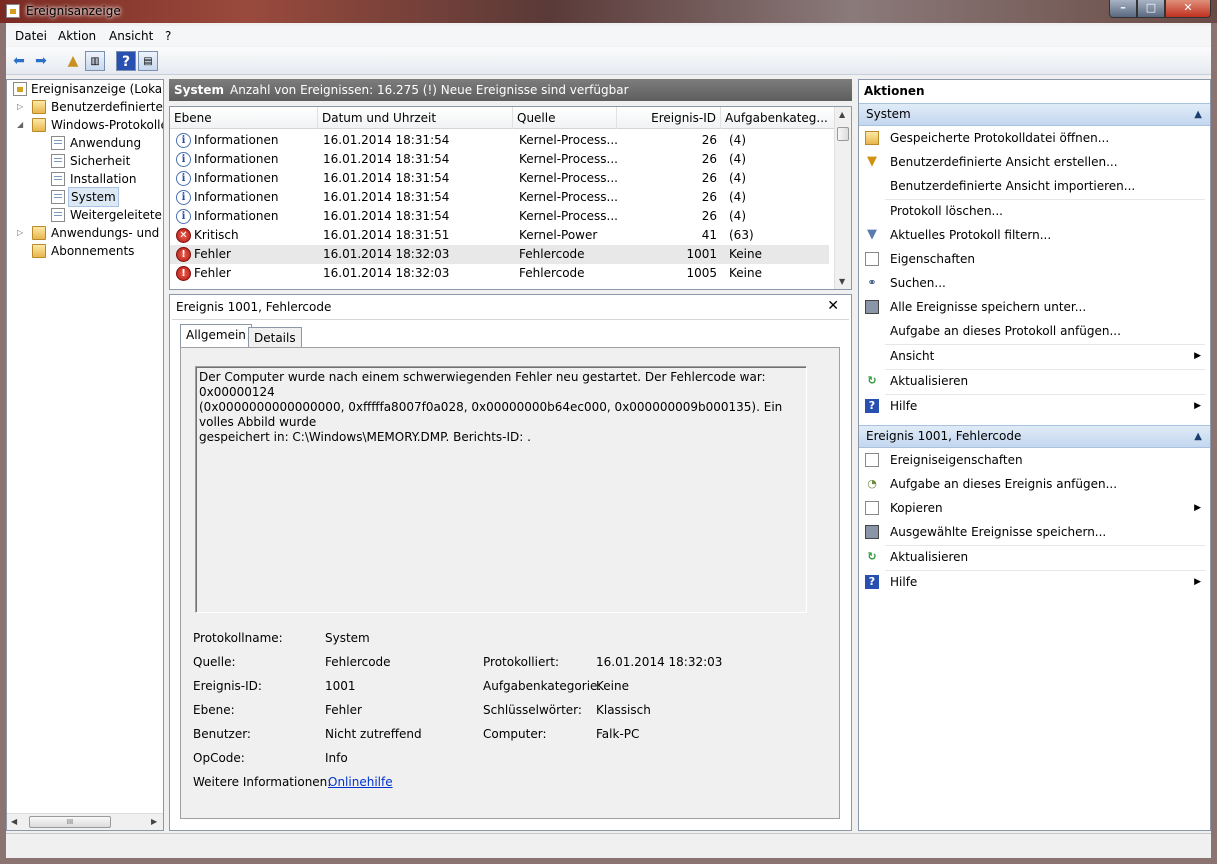 The width and height of the screenshot is (1217, 864). What do you see at coordinates (1034, 508) in the screenshot?
I see `action-copy: Kopieren ▶` at bounding box center [1034, 508].